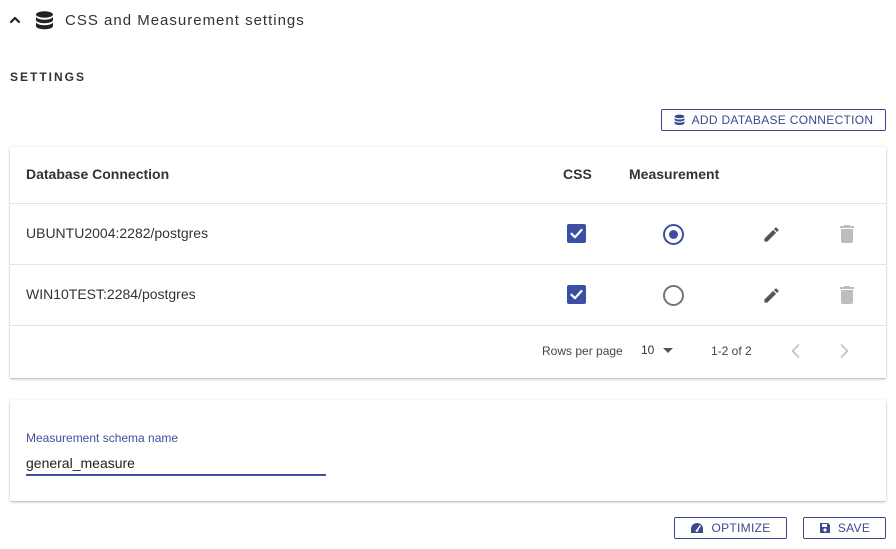  I want to click on column-header-connection: Database Connection, so click(97, 174).